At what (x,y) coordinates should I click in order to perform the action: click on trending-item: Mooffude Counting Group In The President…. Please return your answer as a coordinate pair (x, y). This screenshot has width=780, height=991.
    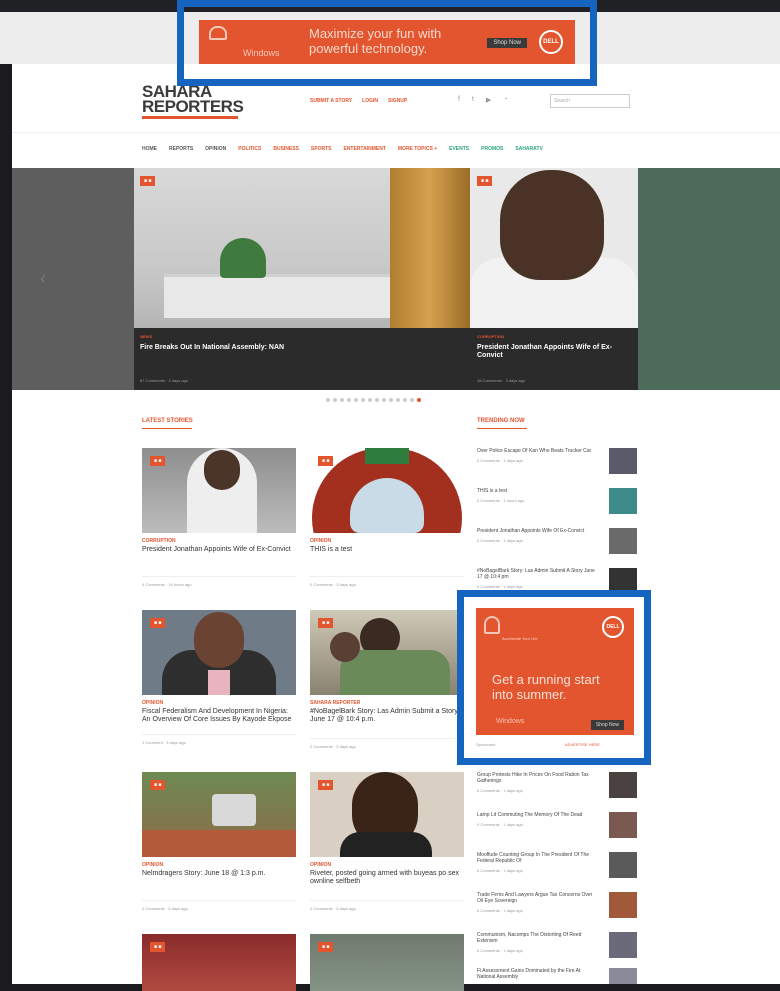
    Looking at the image, I should click on (557, 865).